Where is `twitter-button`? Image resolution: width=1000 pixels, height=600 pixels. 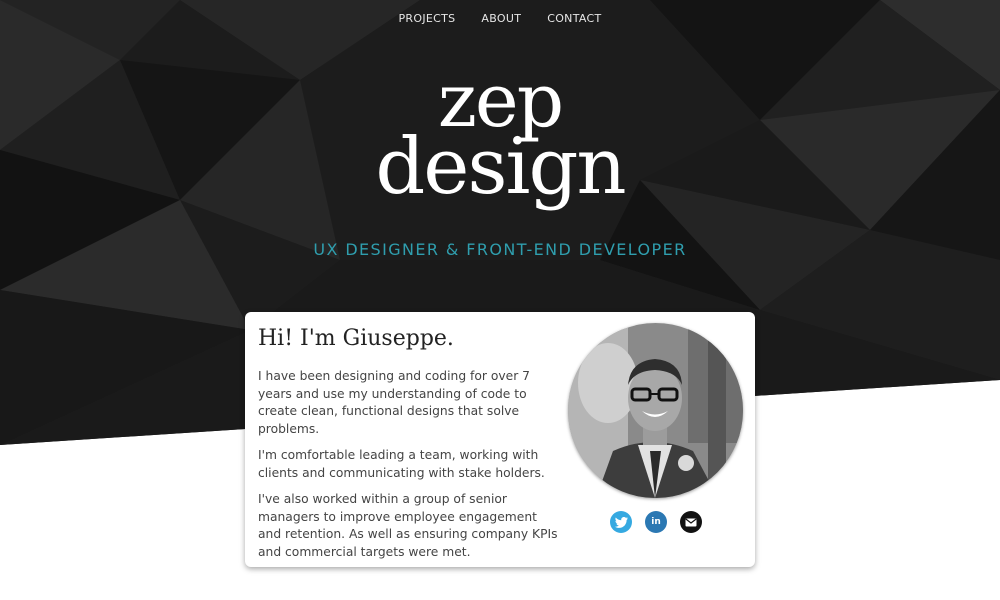 twitter-button is located at coordinates (621, 522).